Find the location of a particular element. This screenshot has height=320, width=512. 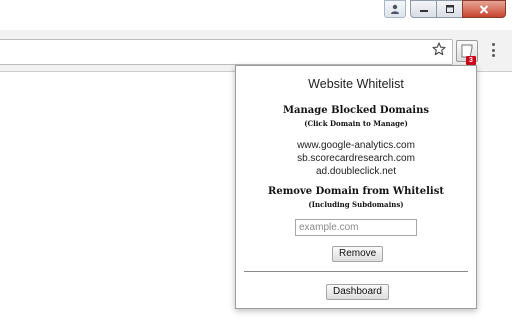

maximize-icon is located at coordinates (449, 9).